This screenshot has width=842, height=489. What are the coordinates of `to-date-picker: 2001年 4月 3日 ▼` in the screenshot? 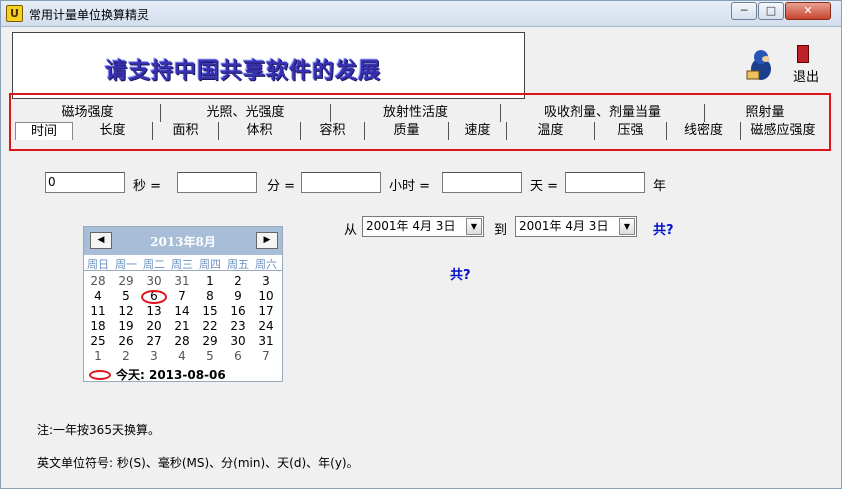 It's located at (576, 226).